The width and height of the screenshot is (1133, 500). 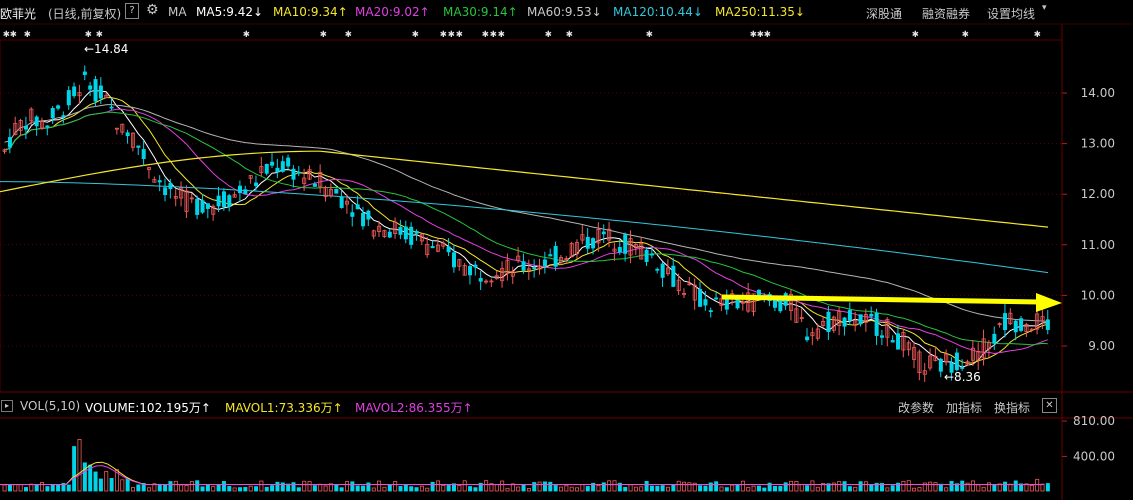 I want to click on close-icon: ✕, so click(x=1049, y=405).